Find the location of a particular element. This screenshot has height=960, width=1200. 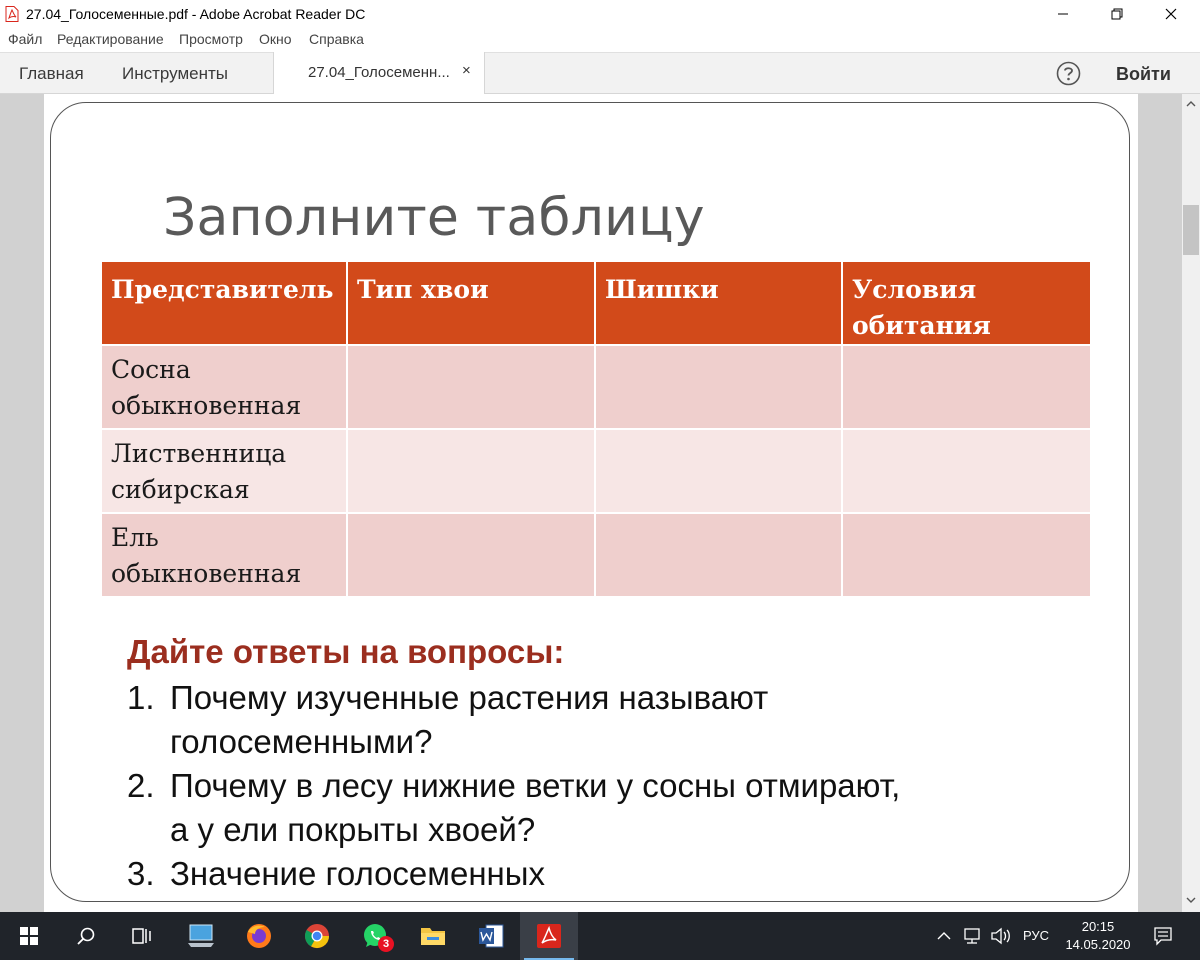

table-row: Ель обыкновенная is located at coordinates (596, 555).